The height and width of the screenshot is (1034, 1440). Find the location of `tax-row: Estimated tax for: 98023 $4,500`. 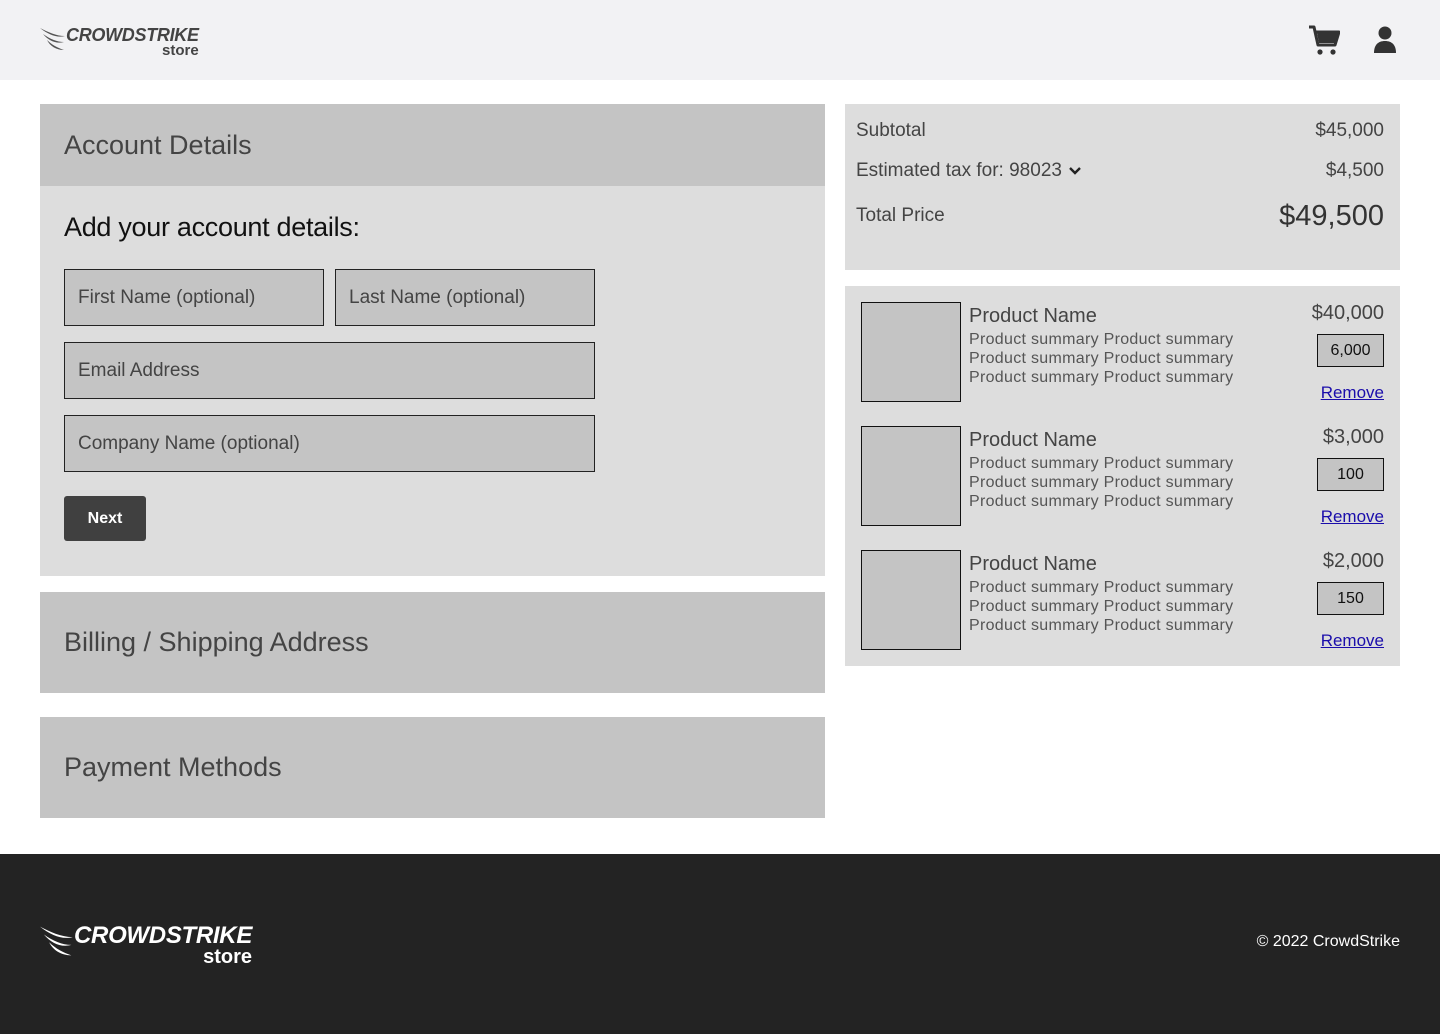

tax-row: Estimated tax for: 98023 $4,500 is located at coordinates (1120, 171).